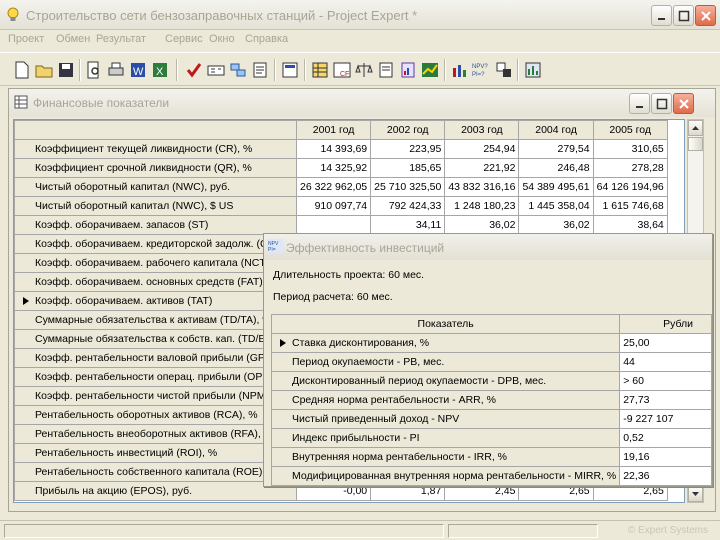 Image resolution: width=720 pixels, height=540 pixels. What do you see at coordinates (665, 457) in the screenshot?
I see `indicator-value: 19,16` at bounding box center [665, 457].